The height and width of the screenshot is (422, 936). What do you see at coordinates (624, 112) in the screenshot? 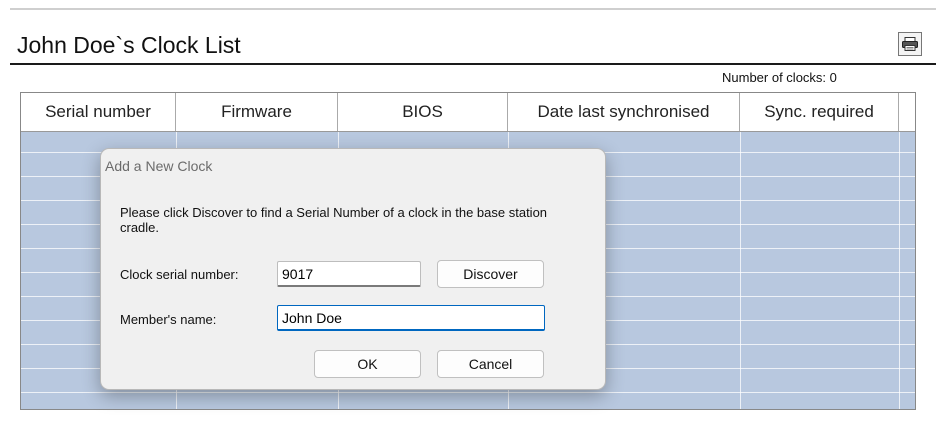
I see `column-header-date-last-synchronised: Date last synchronised` at bounding box center [624, 112].